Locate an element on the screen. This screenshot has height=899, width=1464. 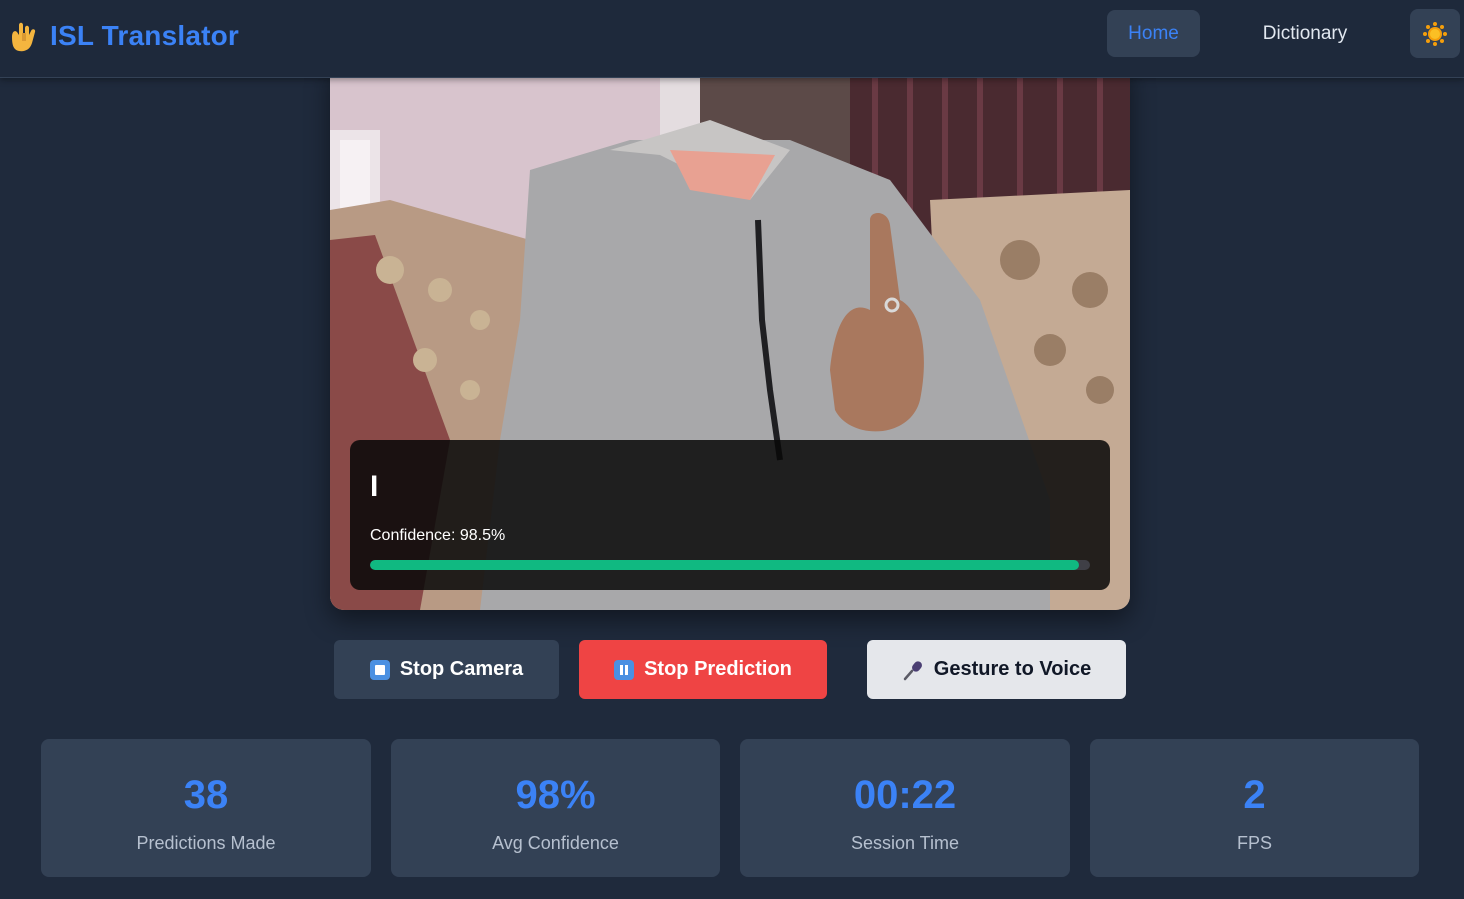
theme-toggle-button is located at coordinates (1435, 33).